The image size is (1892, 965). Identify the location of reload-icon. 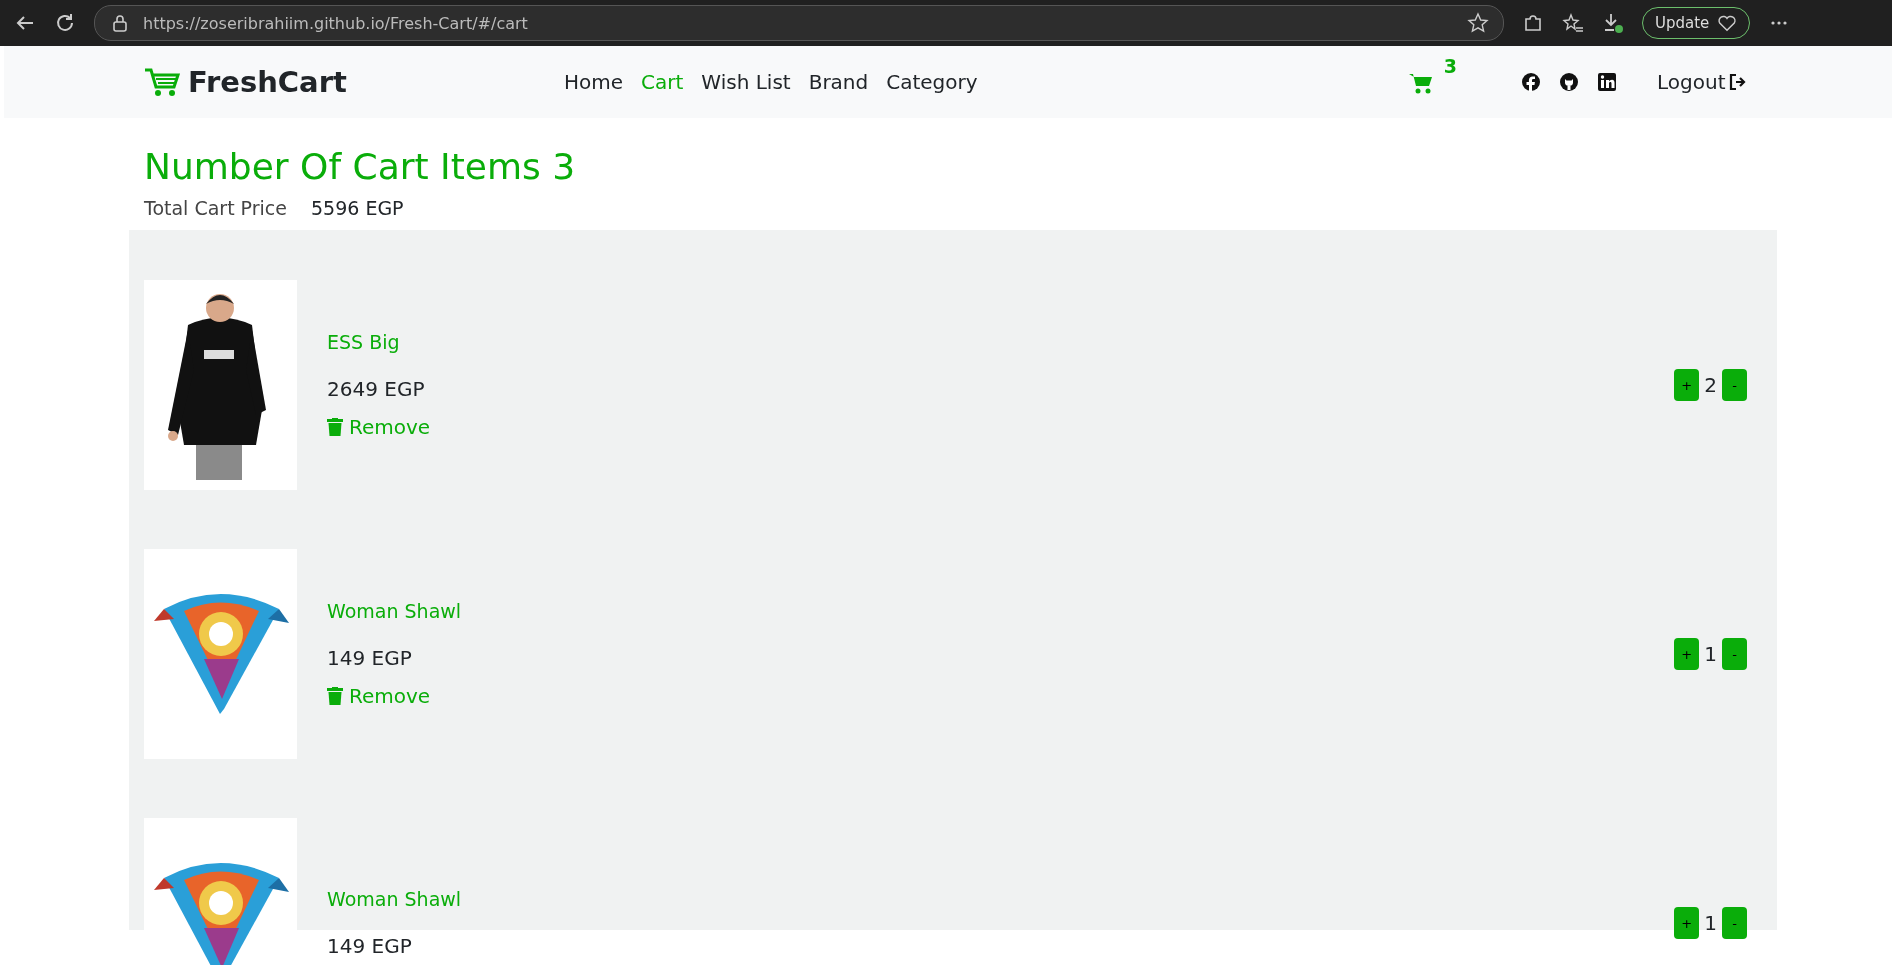
(65, 23).